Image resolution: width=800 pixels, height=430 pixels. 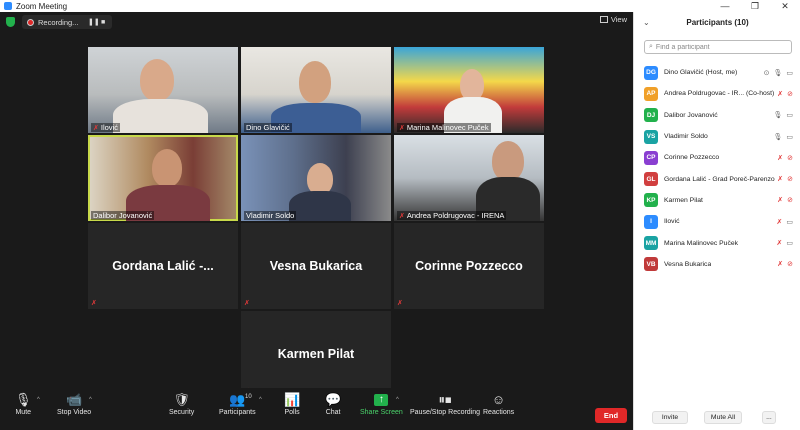 What do you see at coordinates (74, 404) in the screenshot?
I see `stop-video-button: 📹 Stop Video` at bounding box center [74, 404].